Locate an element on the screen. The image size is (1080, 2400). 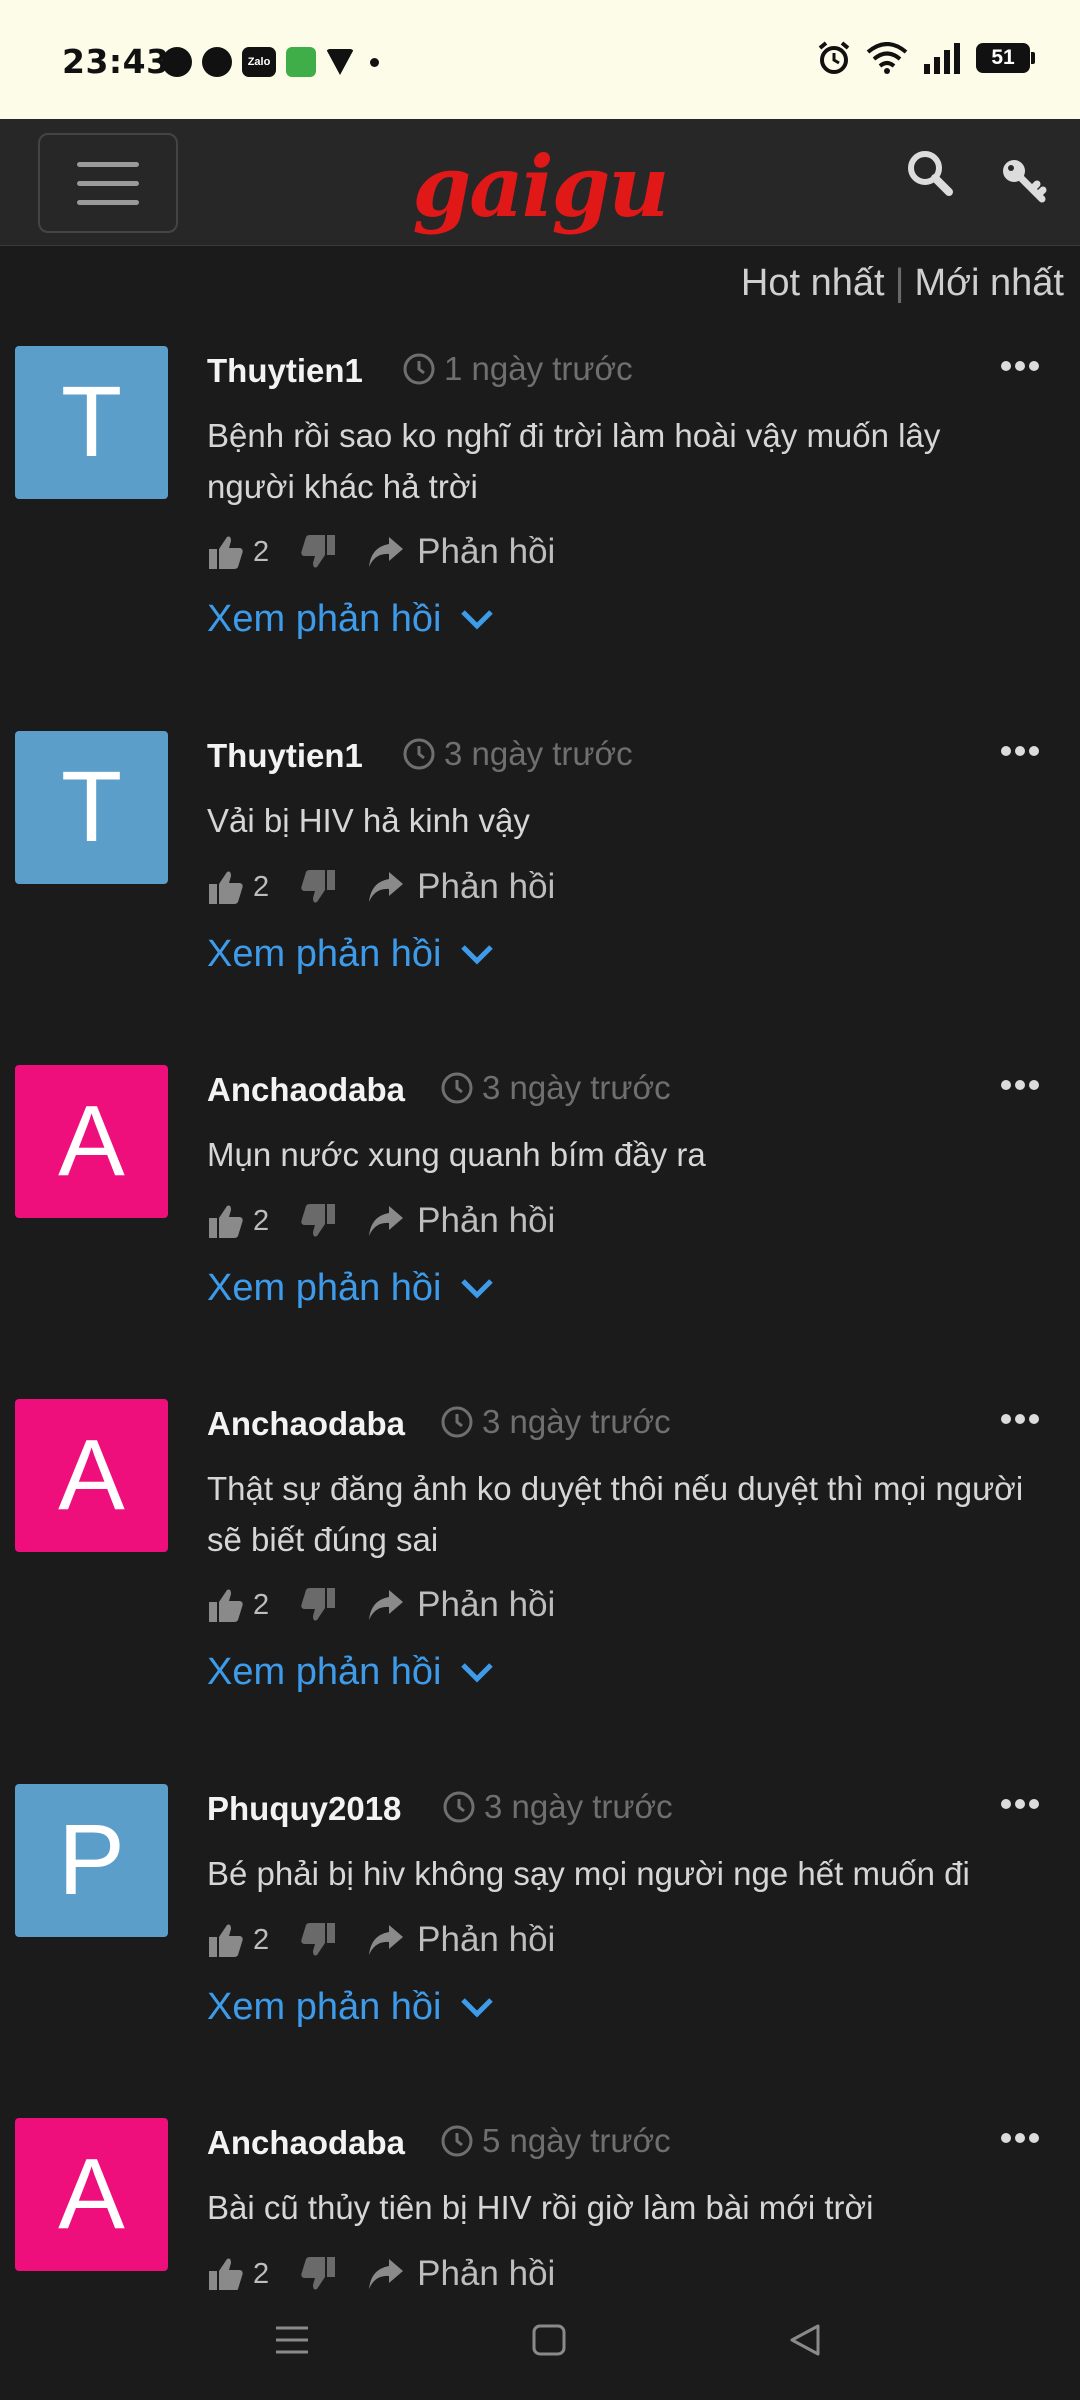
recent-apps-icon is located at coordinates (292, 2340).